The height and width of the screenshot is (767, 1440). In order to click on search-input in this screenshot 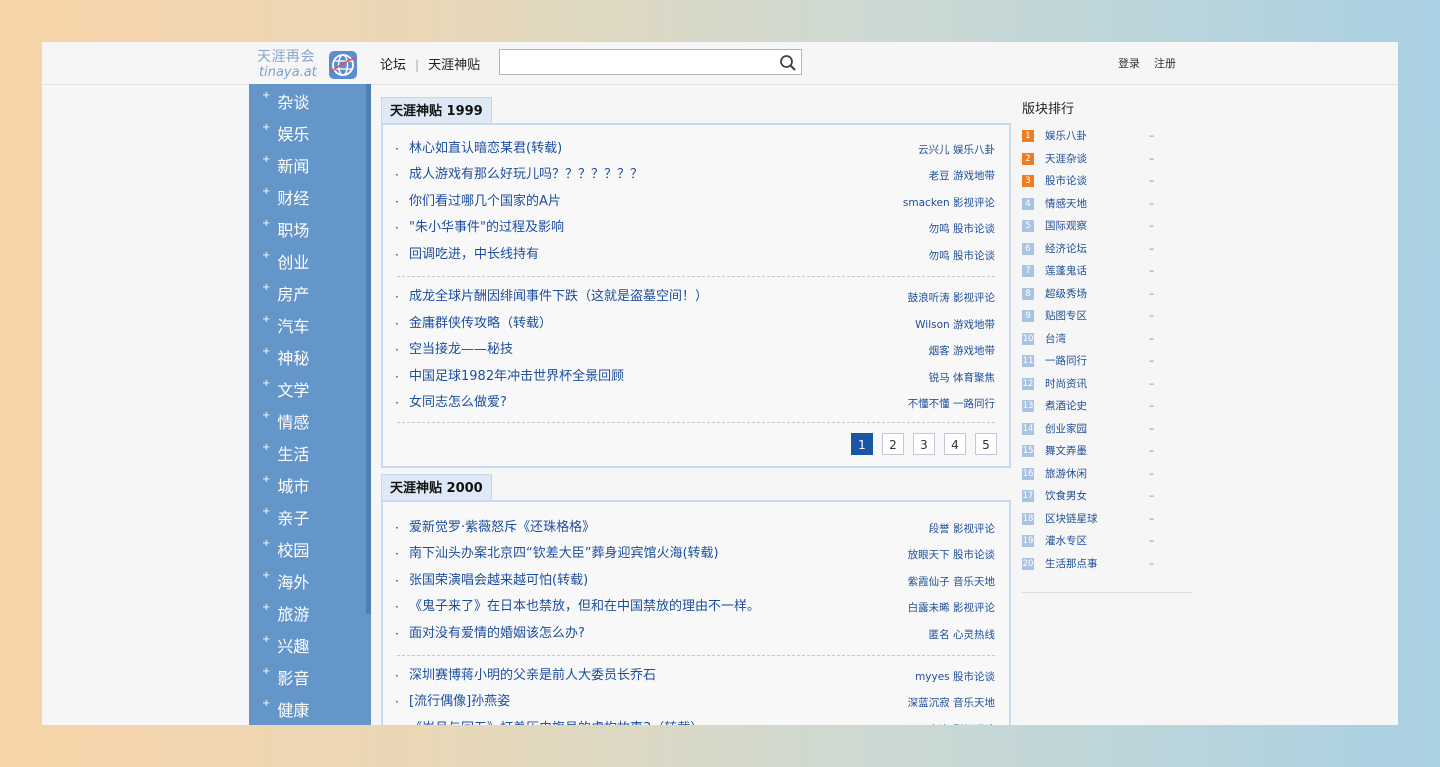, I will do `click(643, 63)`.